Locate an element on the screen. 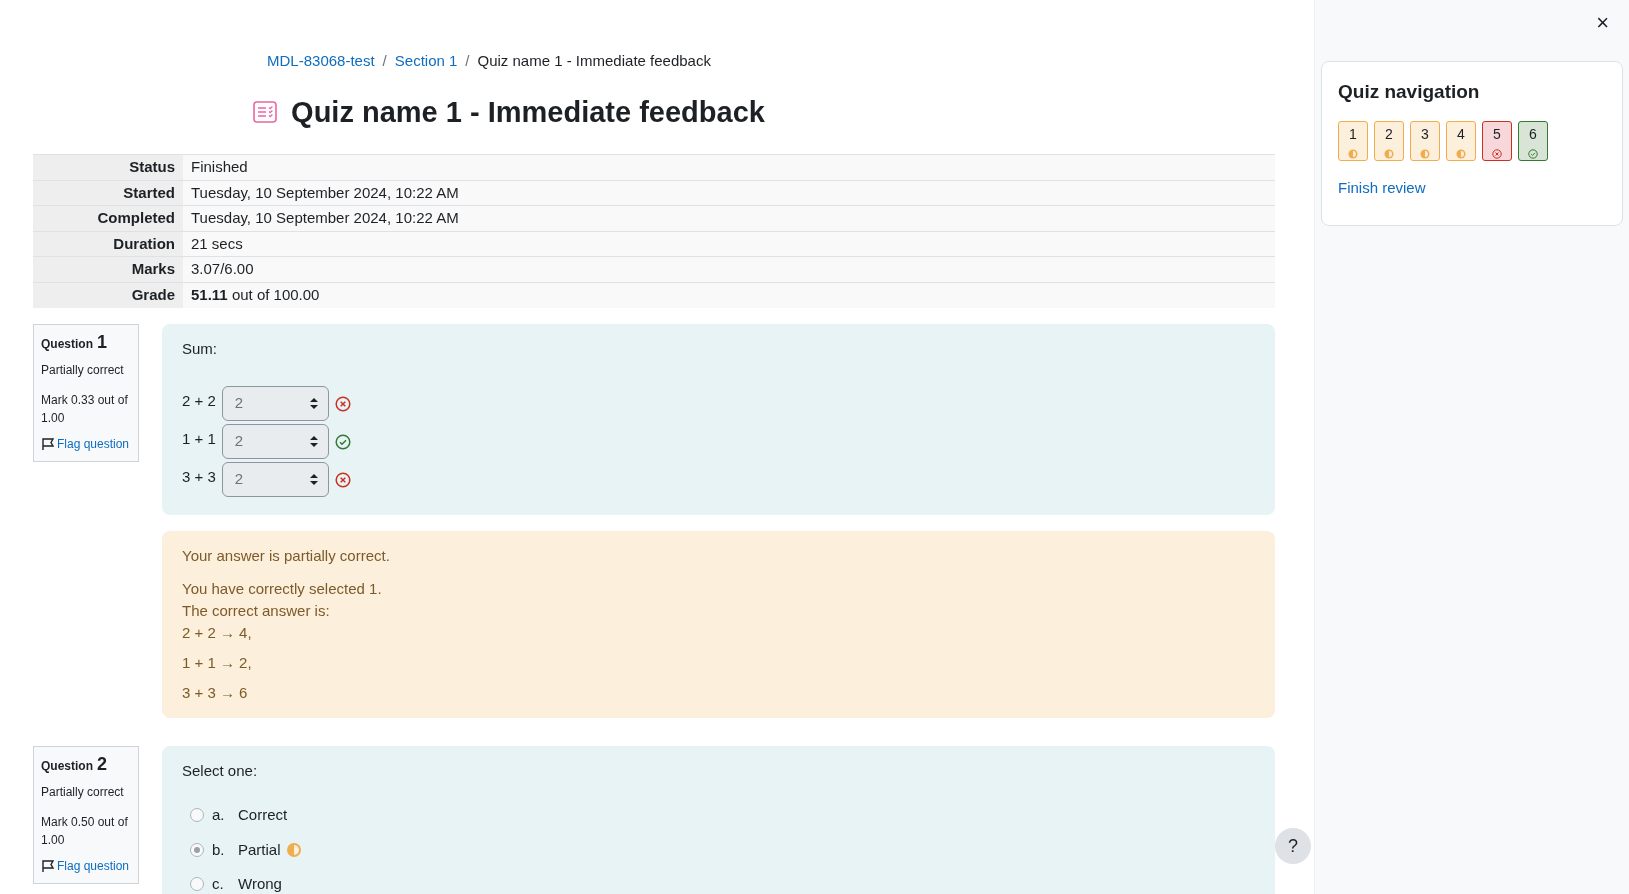 The width and height of the screenshot is (1629, 894). question-mark: Mark 0.33 out of 1.00 is located at coordinates (85, 409).